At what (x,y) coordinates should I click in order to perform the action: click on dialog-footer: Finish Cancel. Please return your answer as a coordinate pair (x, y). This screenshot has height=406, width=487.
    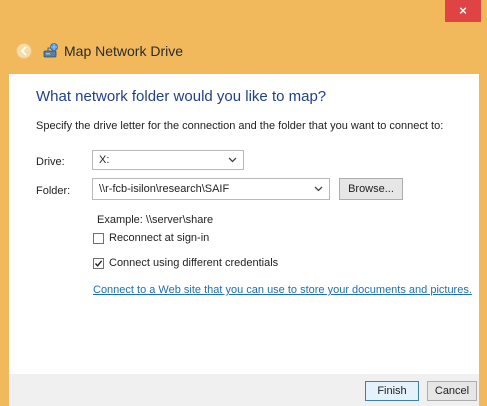
    Looking at the image, I should click on (244, 390).